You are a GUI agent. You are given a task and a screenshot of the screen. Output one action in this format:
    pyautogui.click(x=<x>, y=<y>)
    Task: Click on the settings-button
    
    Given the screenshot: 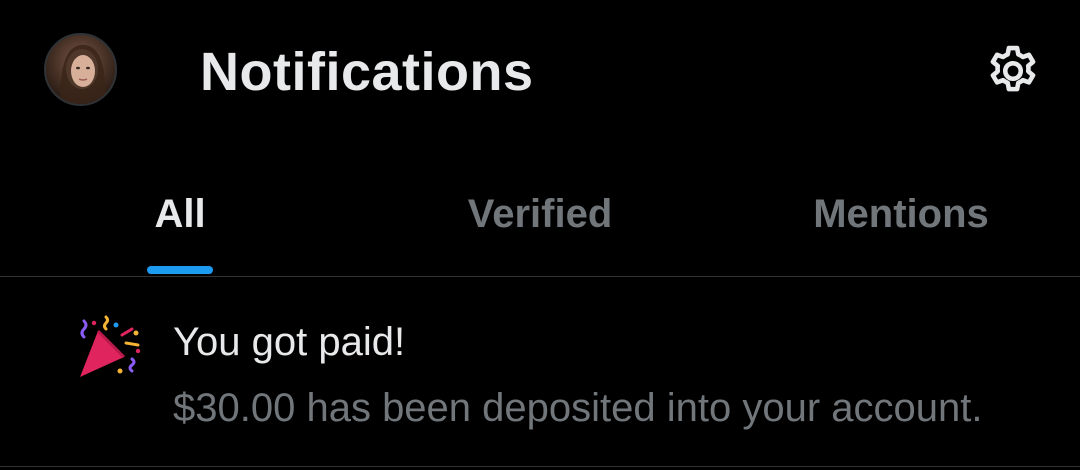 What is the action you would take?
    pyautogui.click(x=1013, y=71)
    